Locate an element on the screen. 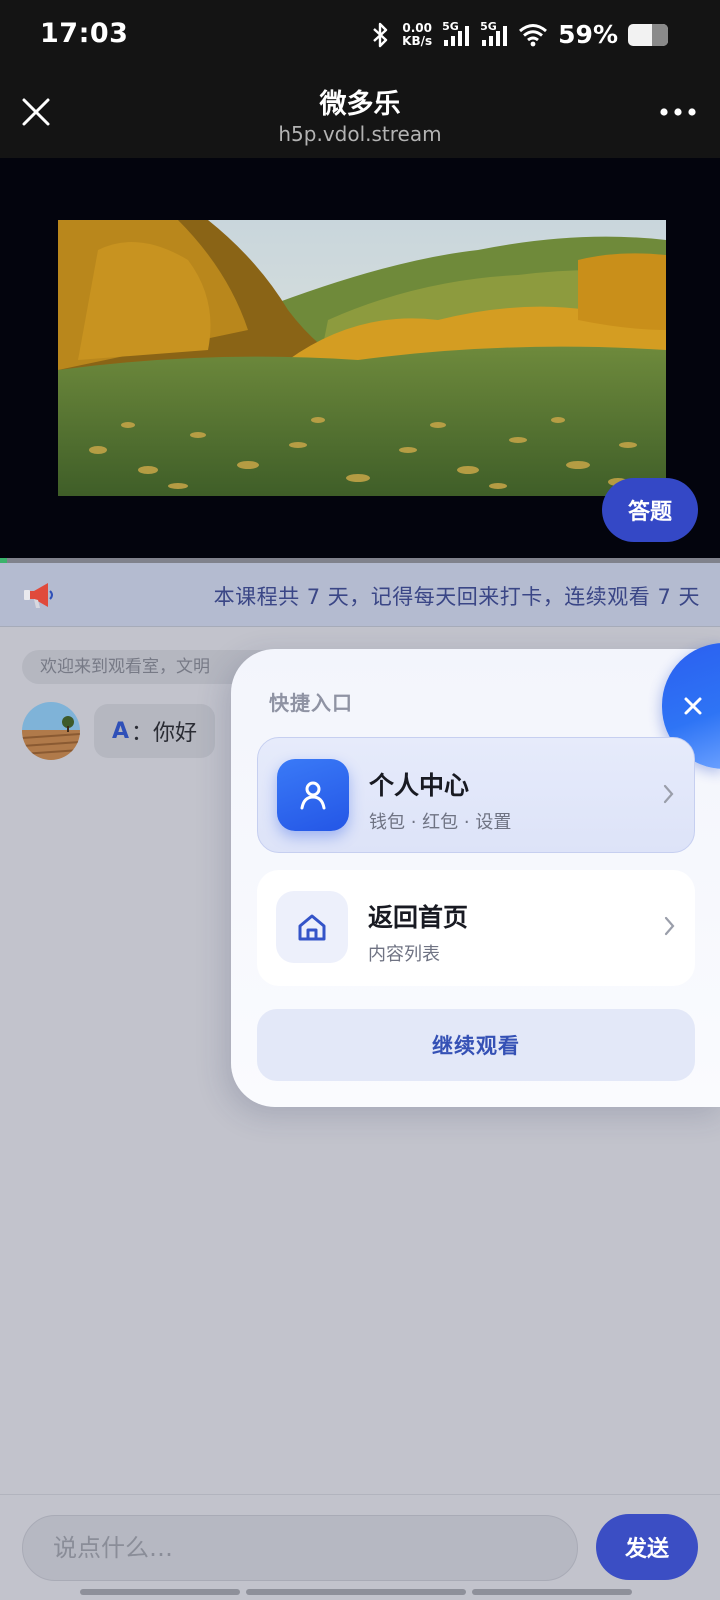  megaphone-icon is located at coordinates (39, 595).